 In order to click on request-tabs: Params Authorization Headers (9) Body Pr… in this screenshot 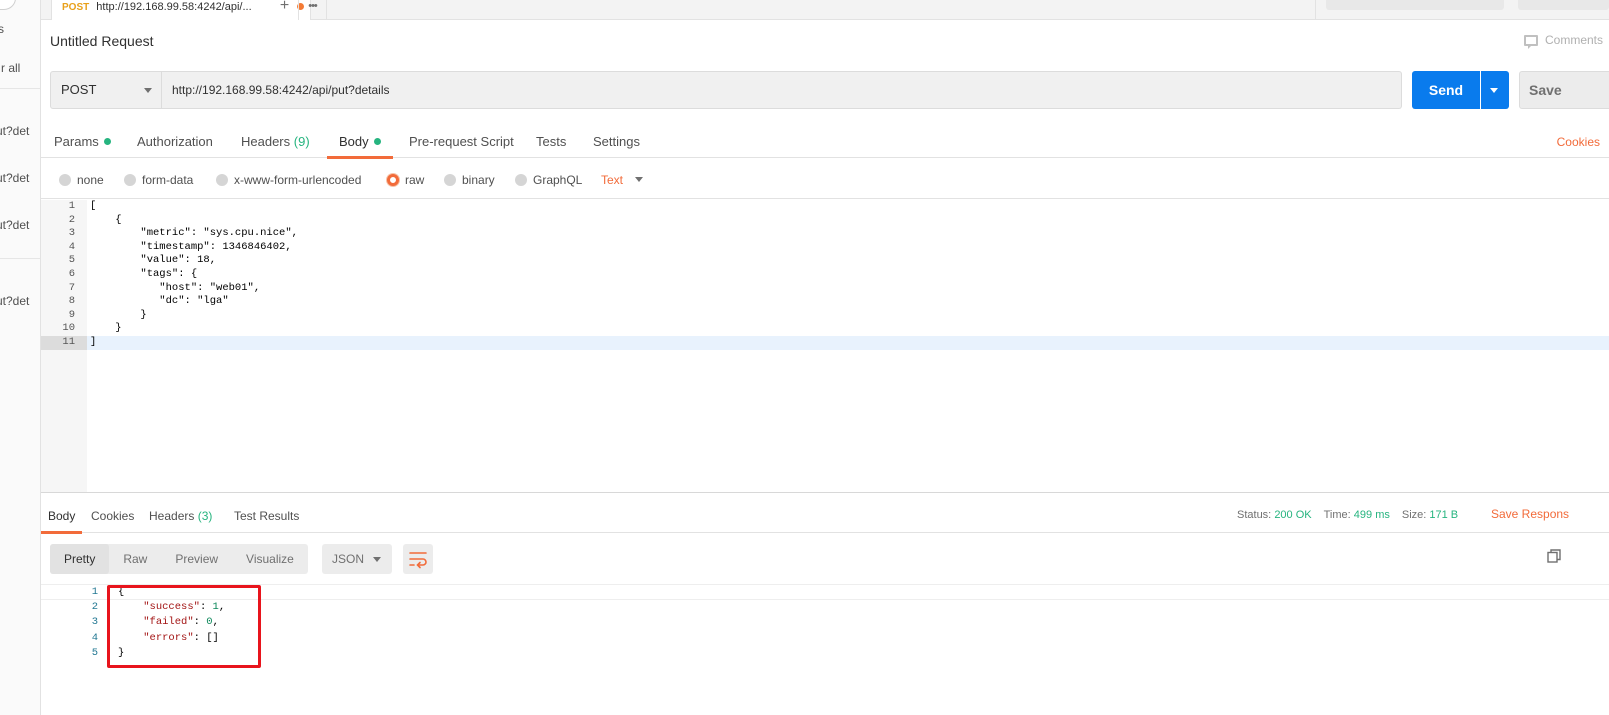, I will do `click(825, 140)`.